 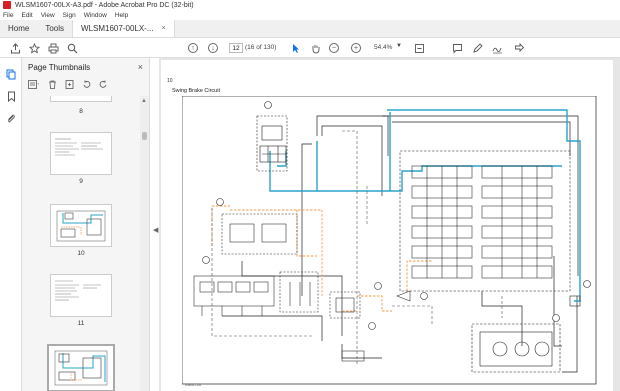 What do you see at coordinates (457, 48) in the screenshot?
I see `comment-icon` at bounding box center [457, 48].